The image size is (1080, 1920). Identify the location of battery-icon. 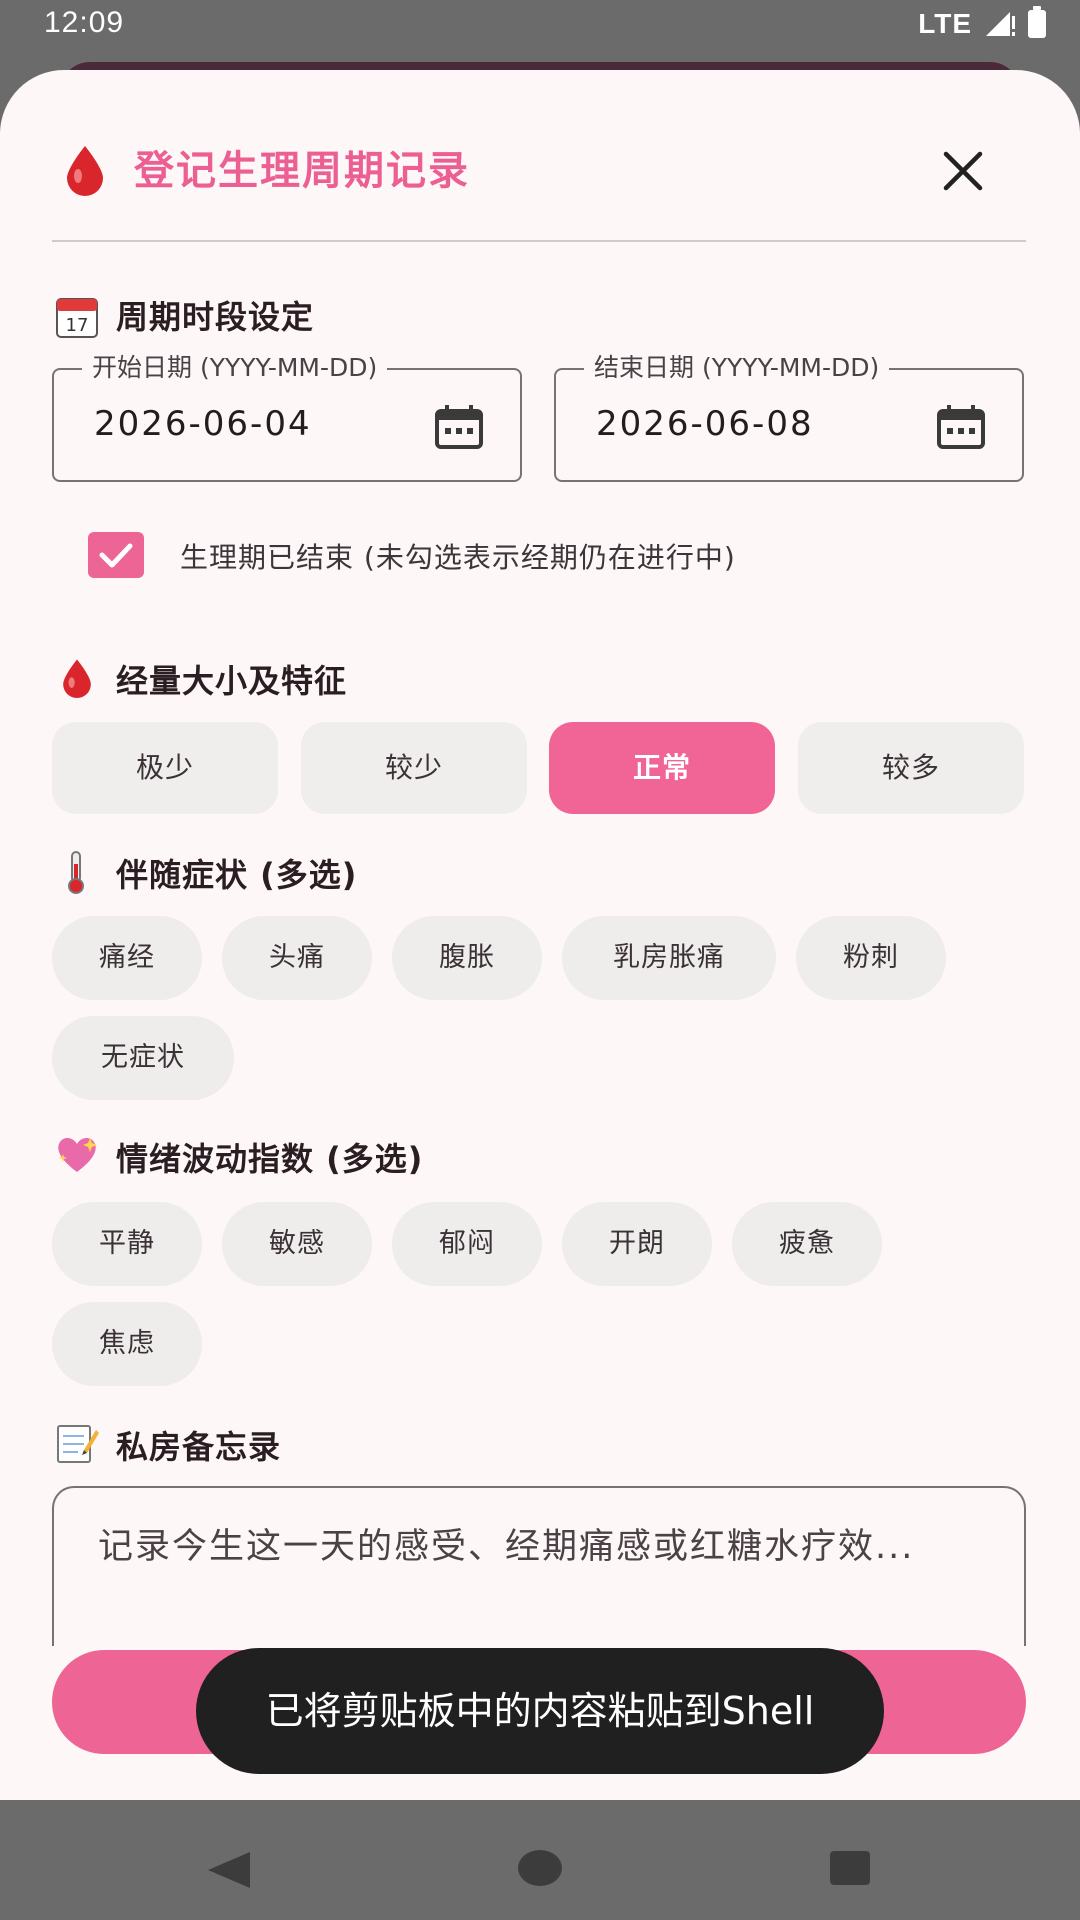
(1037, 22).